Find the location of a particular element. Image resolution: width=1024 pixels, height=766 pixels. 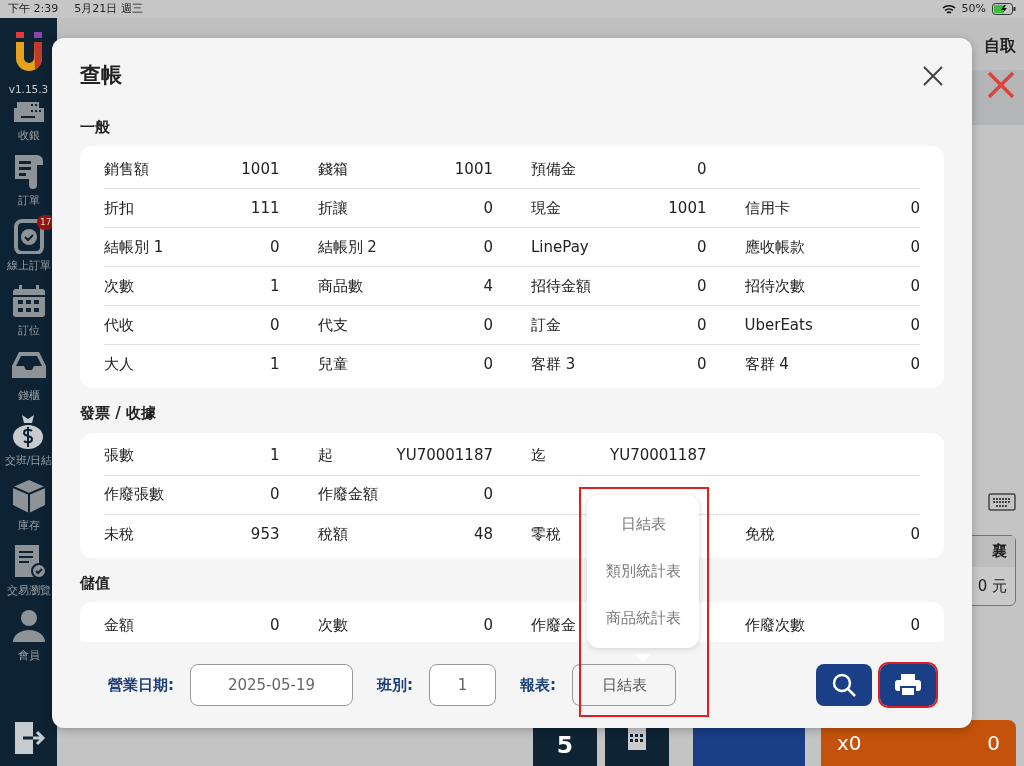

field-label: 免稅 is located at coordinates (759, 534).